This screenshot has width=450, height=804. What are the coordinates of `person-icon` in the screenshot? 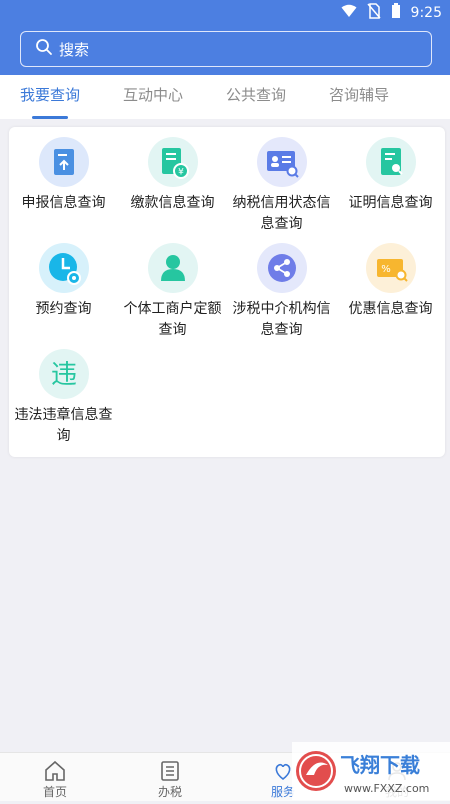 It's located at (172, 268).